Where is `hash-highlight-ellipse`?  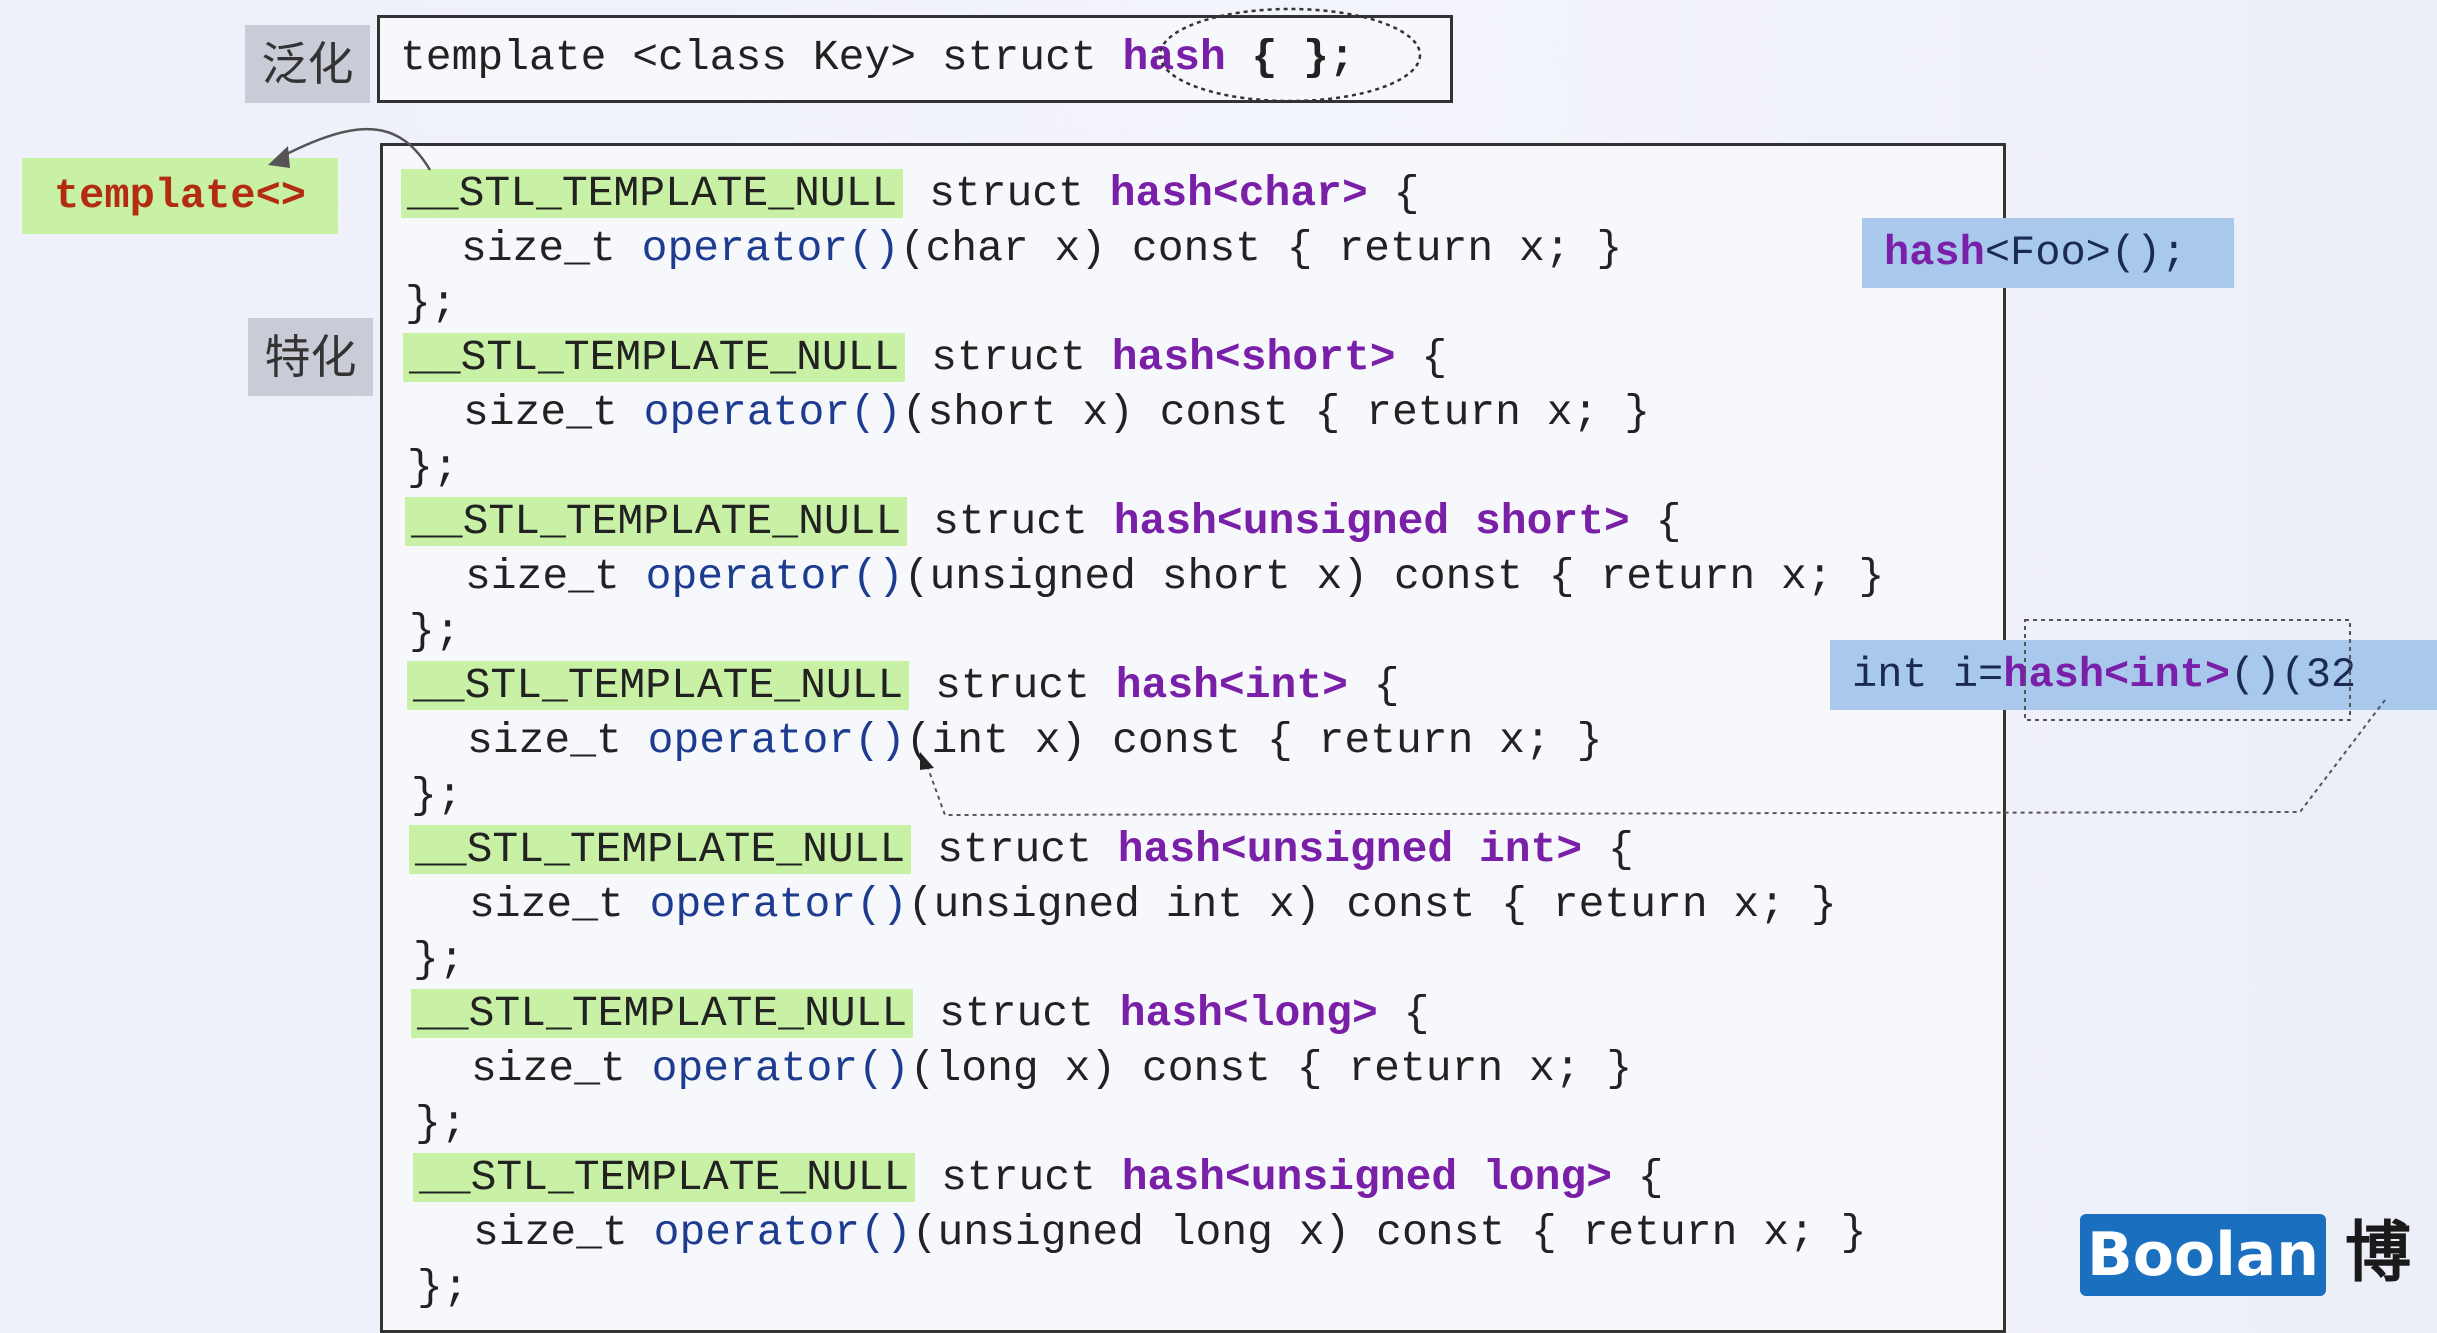 hash-highlight-ellipse is located at coordinates (1290, 55).